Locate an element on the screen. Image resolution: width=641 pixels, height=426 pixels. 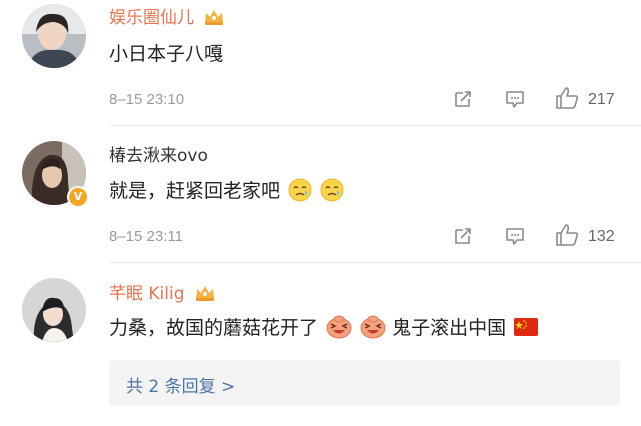
username: 娱乐圈仙儿 is located at coordinates (151, 18).